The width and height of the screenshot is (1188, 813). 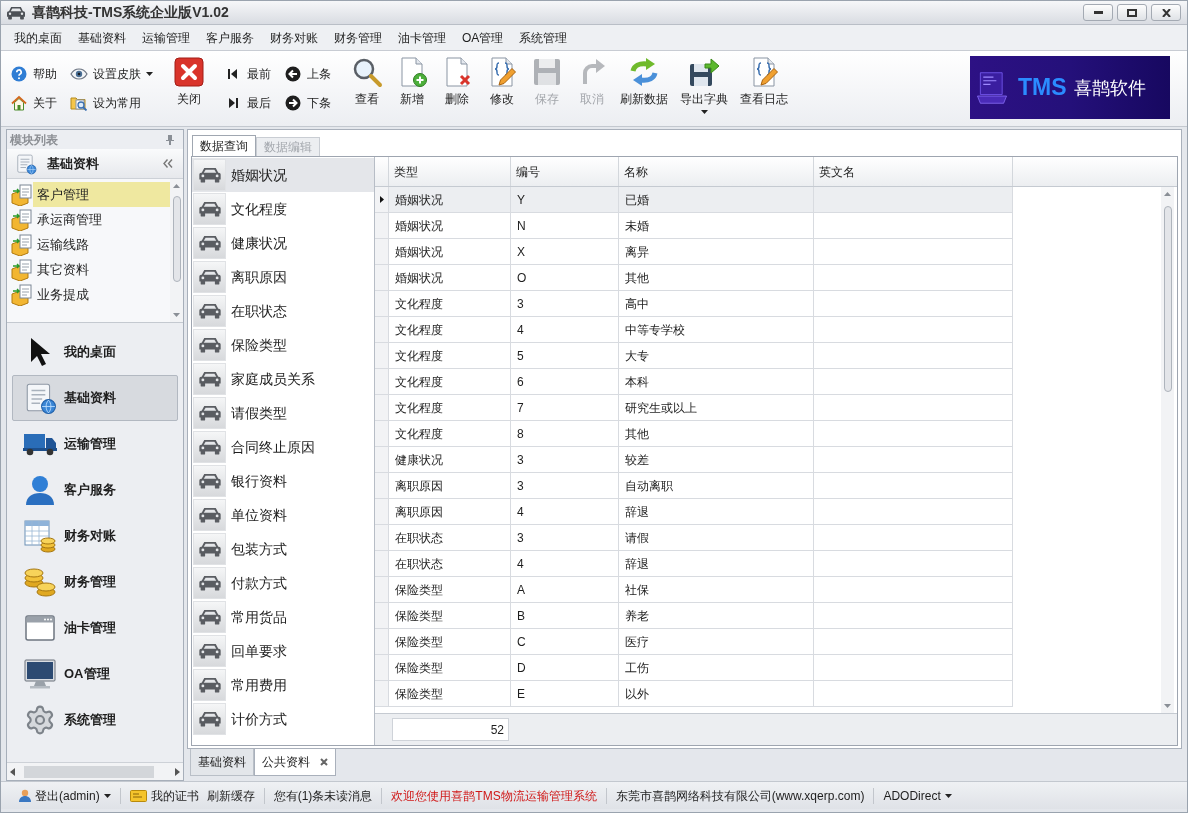 What do you see at coordinates (65, 795) in the screenshot?
I see `status-link: 登出(admin)` at bounding box center [65, 795].